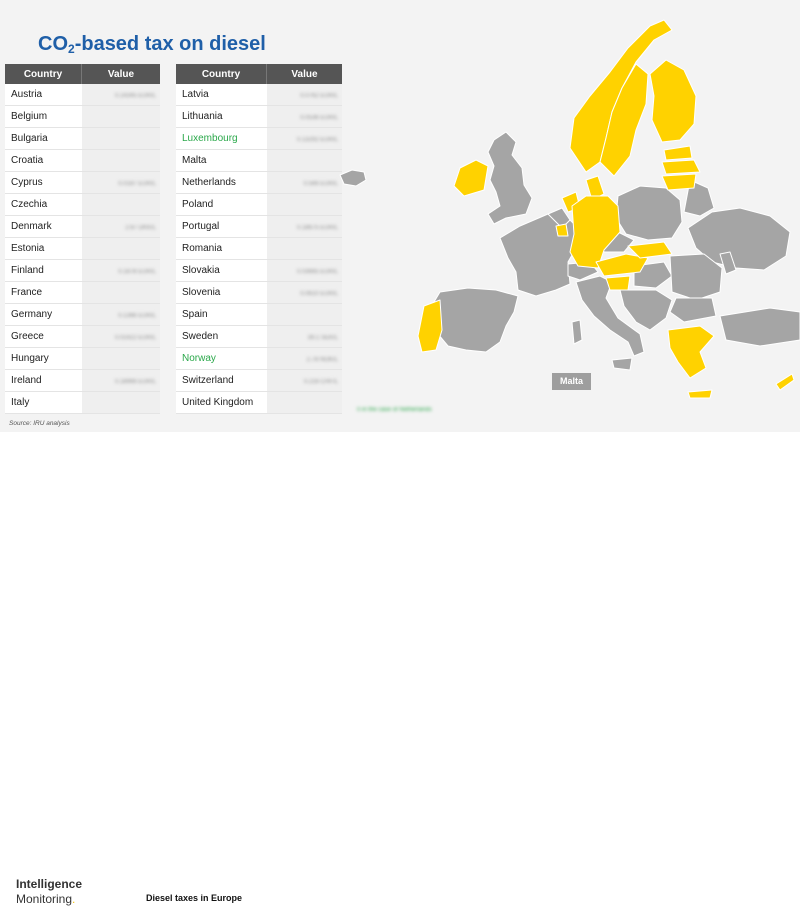 The height and width of the screenshot is (906, 800). I want to click on map-region-luxembourg, so click(562, 230).